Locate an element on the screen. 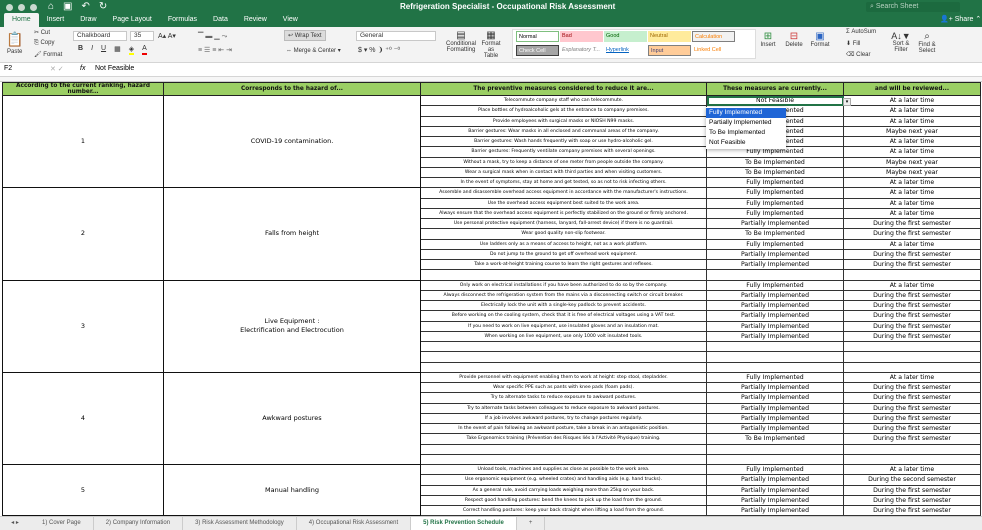 This screenshot has height=530, width=982. dropdown-arrow-button: ▾ is located at coordinates (847, 102).